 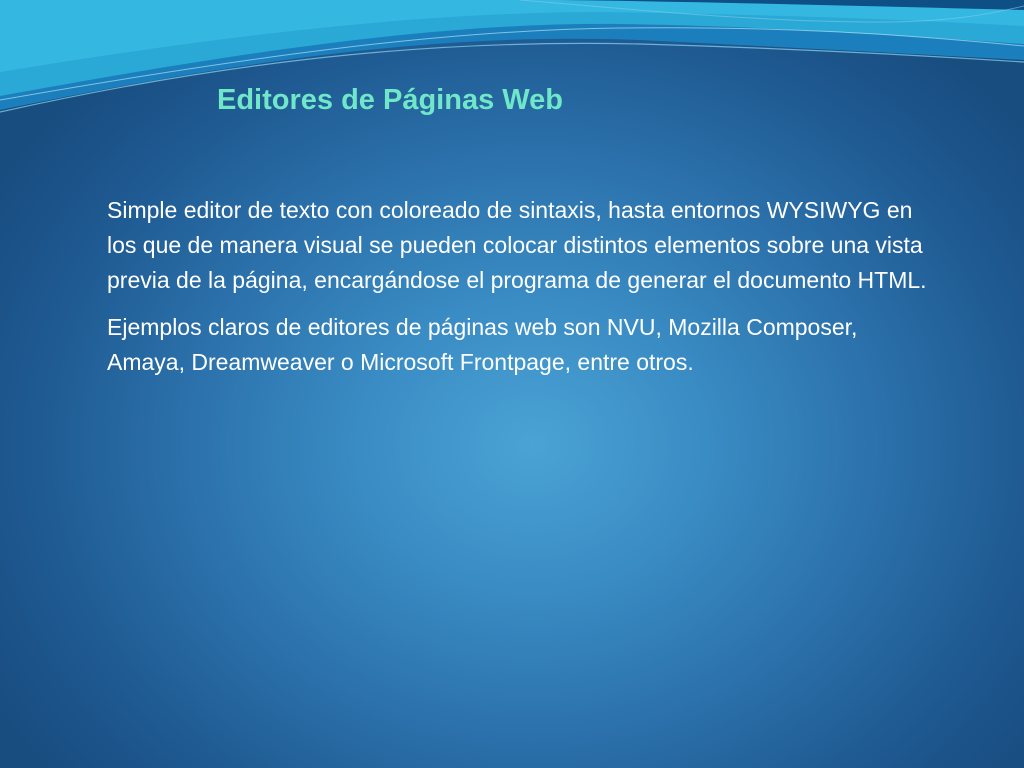 I want to click on slide-title: Editores de Páginas Web, so click(x=390, y=100).